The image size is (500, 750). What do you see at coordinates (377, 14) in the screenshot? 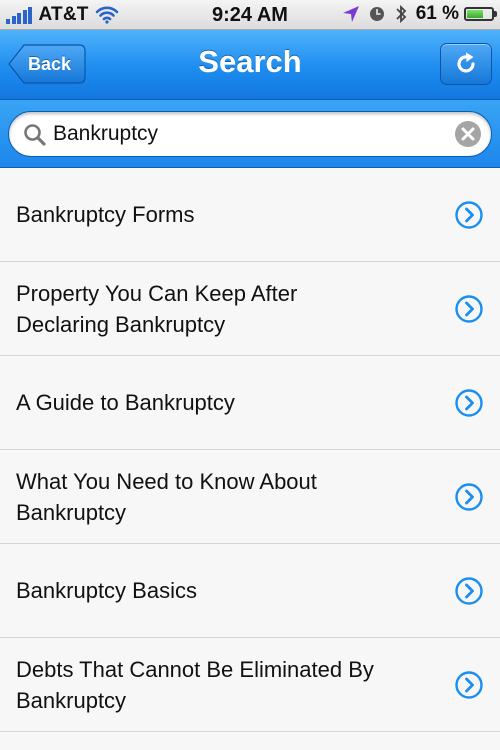
I see `alarm-clock-icon` at bounding box center [377, 14].